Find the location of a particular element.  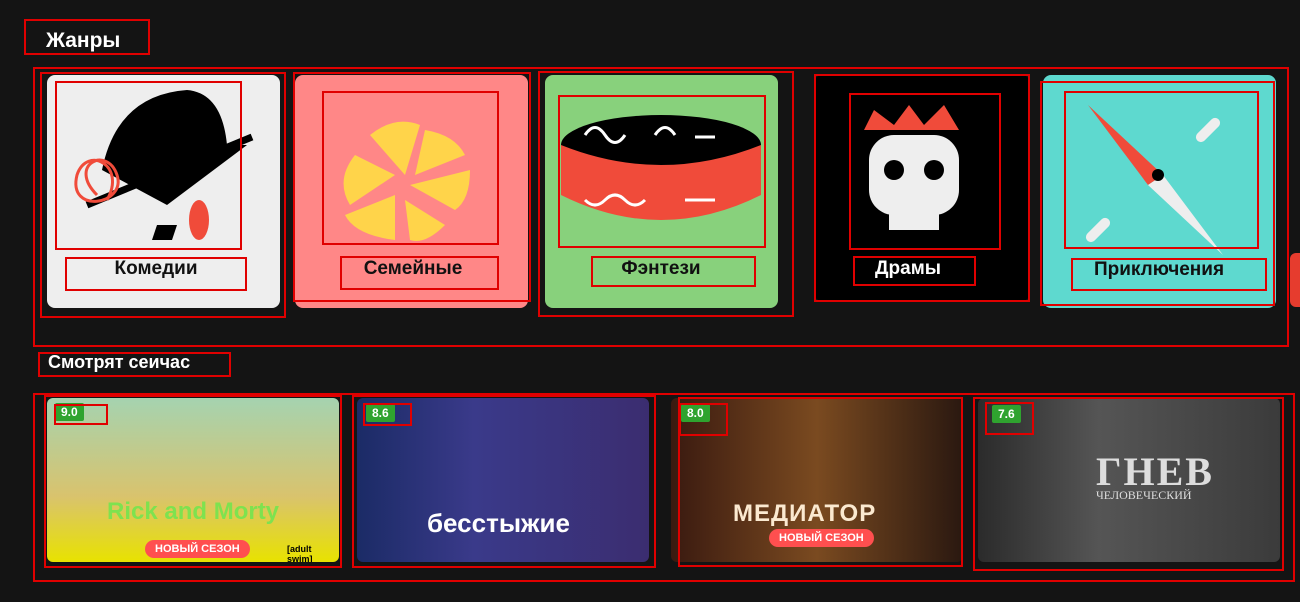

genre-icon-box-drama is located at coordinates (925, 171).